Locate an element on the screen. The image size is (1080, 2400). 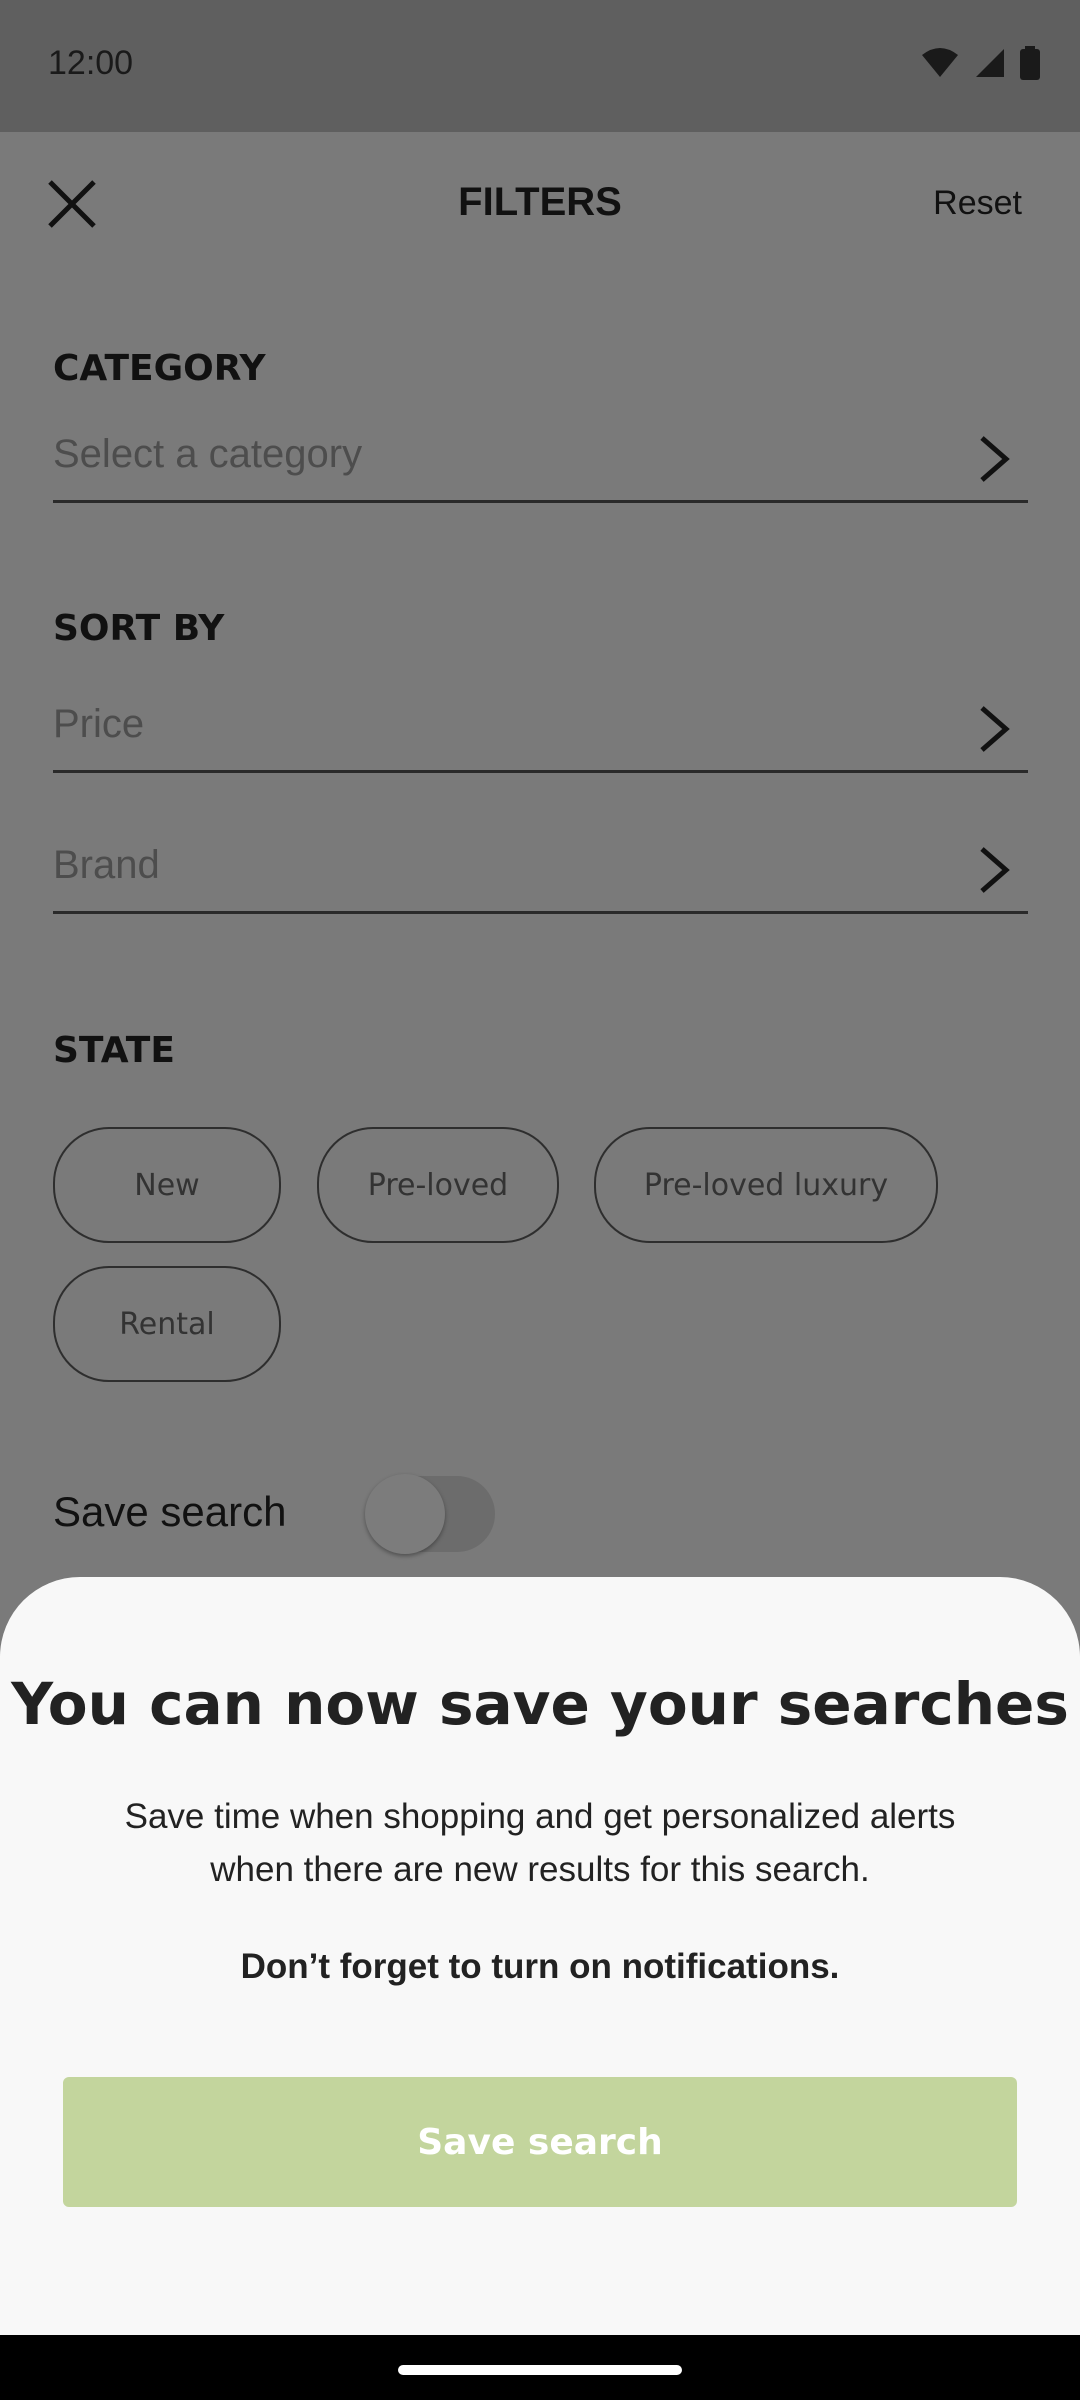
brand-field: Brand is located at coordinates (540, 872).